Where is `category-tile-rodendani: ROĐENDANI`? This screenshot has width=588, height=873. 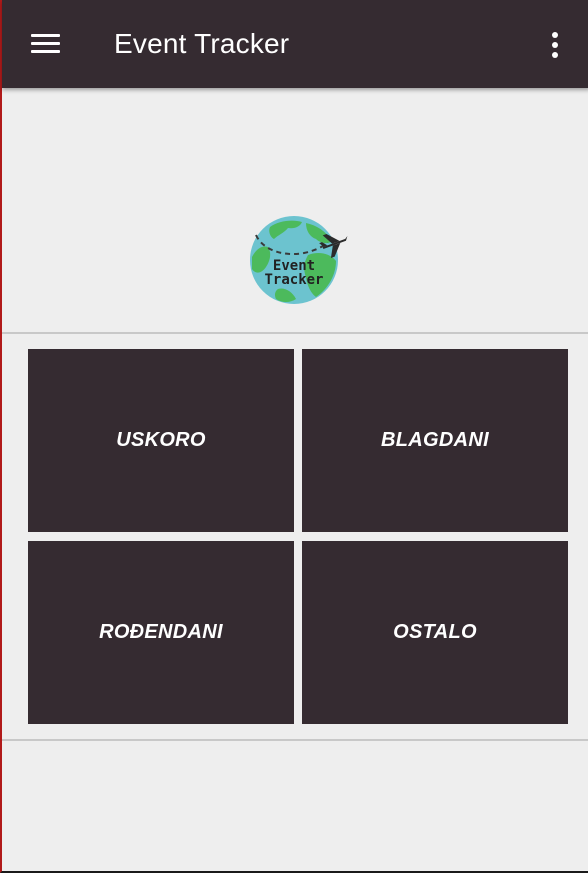
category-tile-rodendani: ROĐENDANI is located at coordinates (161, 632).